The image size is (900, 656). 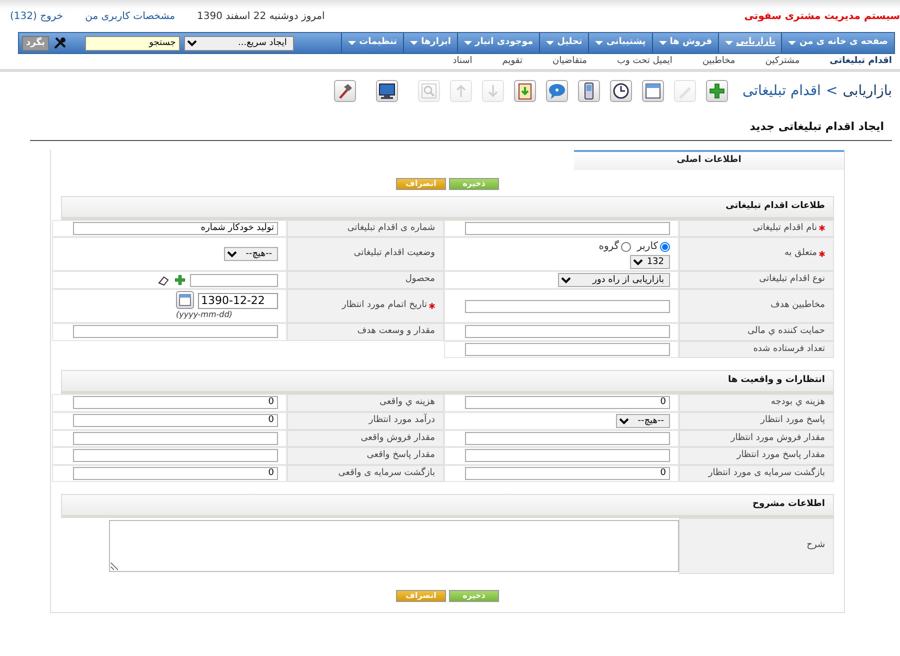 What do you see at coordinates (792, 279) in the screenshot?
I see `field-label: نوع اقدام تبلیغاتی` at bounding box center [792, 279].